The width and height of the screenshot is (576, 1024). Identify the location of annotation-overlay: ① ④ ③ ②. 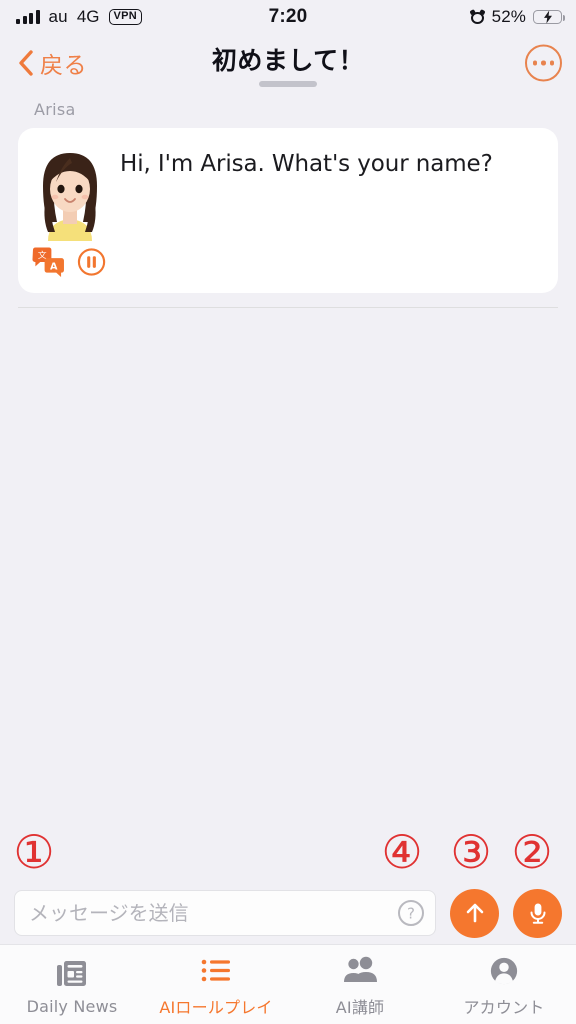
(288, 854).